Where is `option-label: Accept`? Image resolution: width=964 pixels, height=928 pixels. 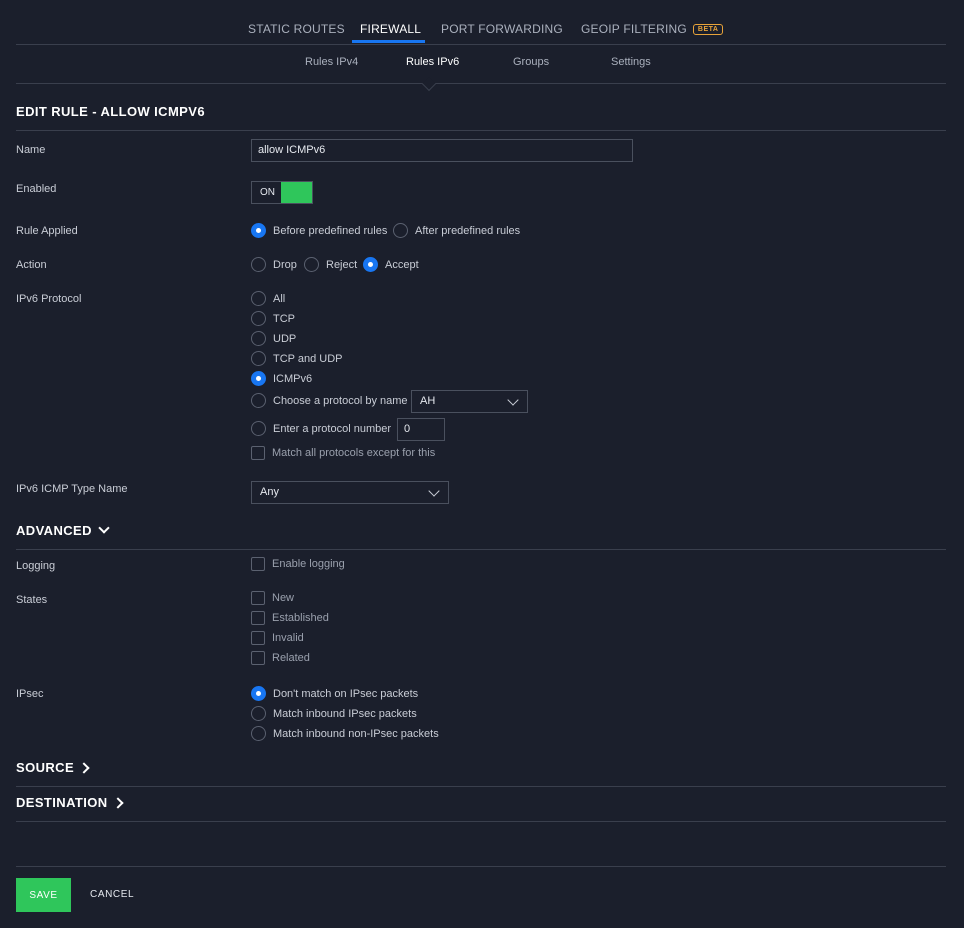 option-label: Accept is located at coordinates (402, 264).